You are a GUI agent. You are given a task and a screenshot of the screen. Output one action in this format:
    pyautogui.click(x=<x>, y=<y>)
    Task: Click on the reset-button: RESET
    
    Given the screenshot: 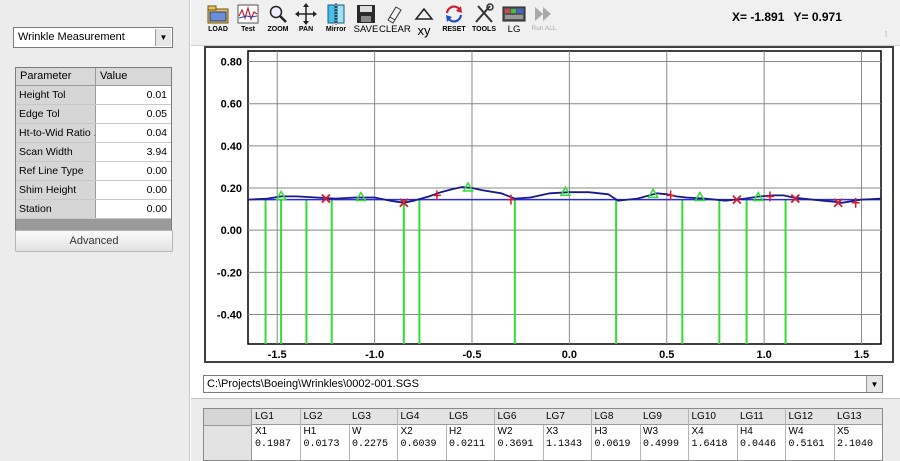 What is the action you would take?
    pyautogui.click(x=454, y=23)
    